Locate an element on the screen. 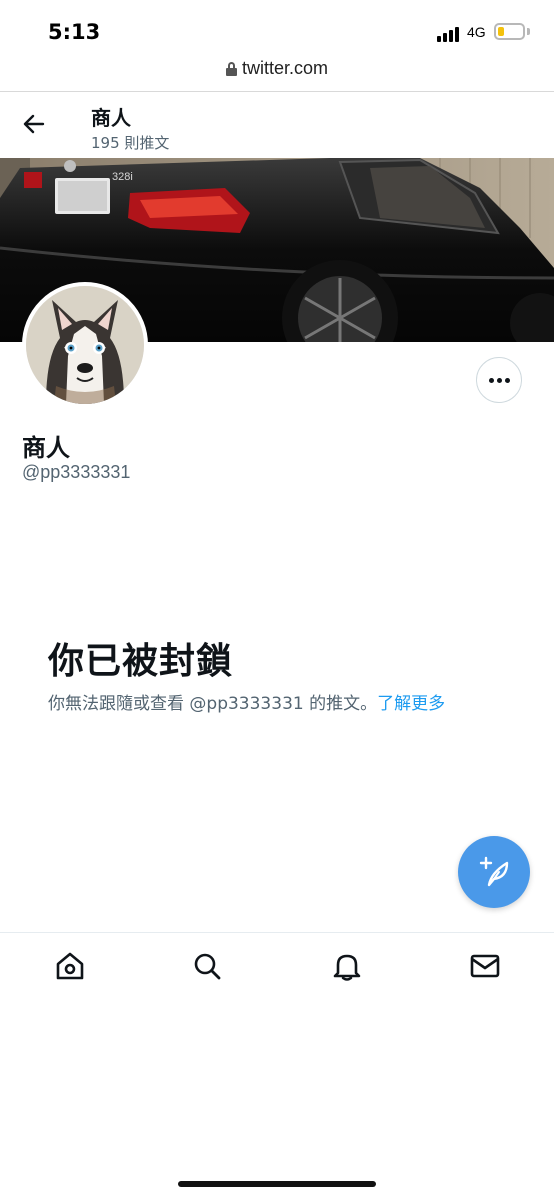 The height and width of the screenshot is (1200, 554). header-title: 商人 is located at coordinates (111, 118).